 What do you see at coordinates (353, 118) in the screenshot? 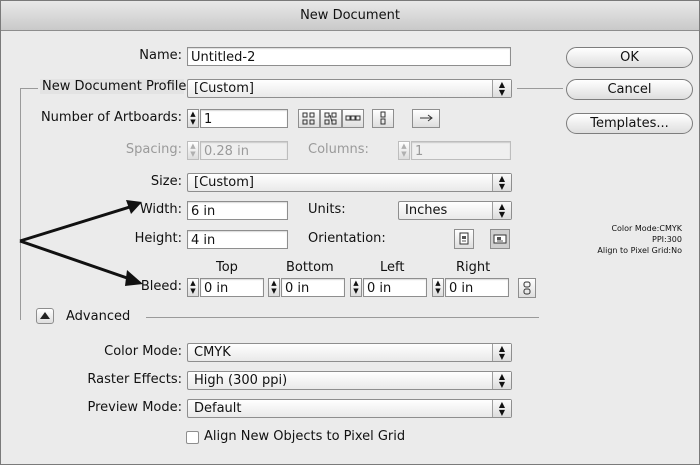
I see `arrange-by-row-icon` at bounding box center [353, 118].